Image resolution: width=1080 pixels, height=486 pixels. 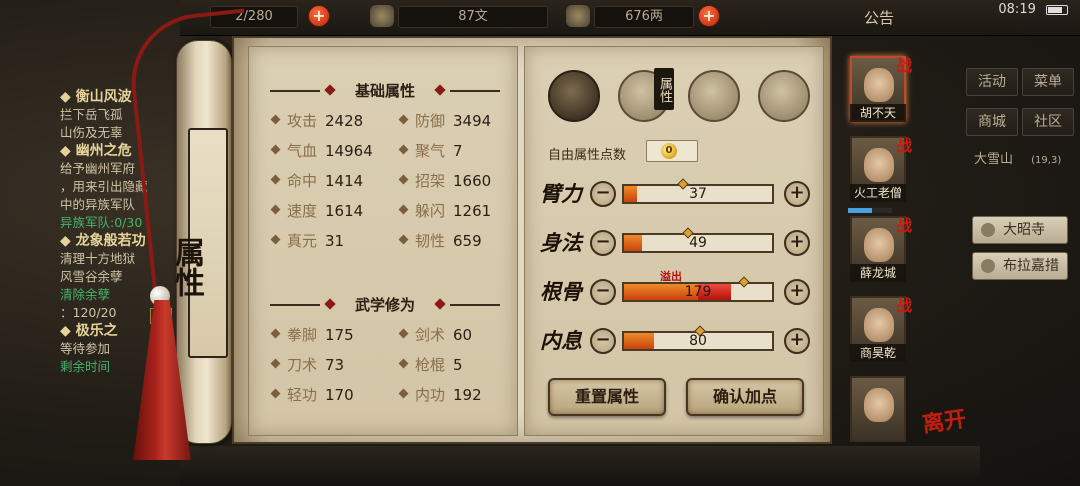 What do you see at coordinates (198, 243) in the screenshot?
I see `scroll-title: 属性` at bounding box center [198, 243].